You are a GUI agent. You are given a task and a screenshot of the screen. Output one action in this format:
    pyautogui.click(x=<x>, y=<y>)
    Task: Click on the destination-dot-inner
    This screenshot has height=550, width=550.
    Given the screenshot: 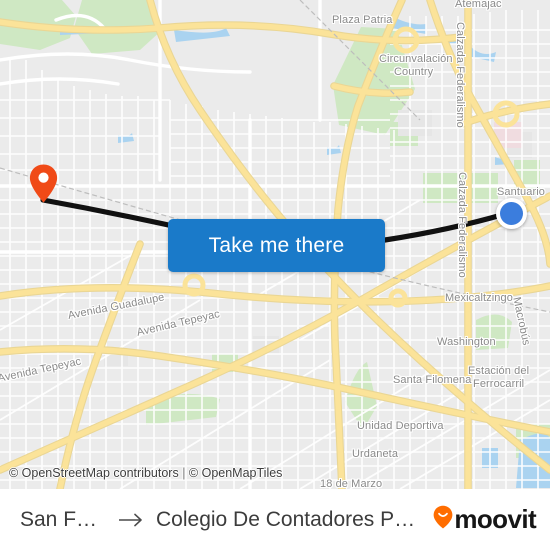 What is the action you would take?
    pyautogui.click(x=511, y=213)
    